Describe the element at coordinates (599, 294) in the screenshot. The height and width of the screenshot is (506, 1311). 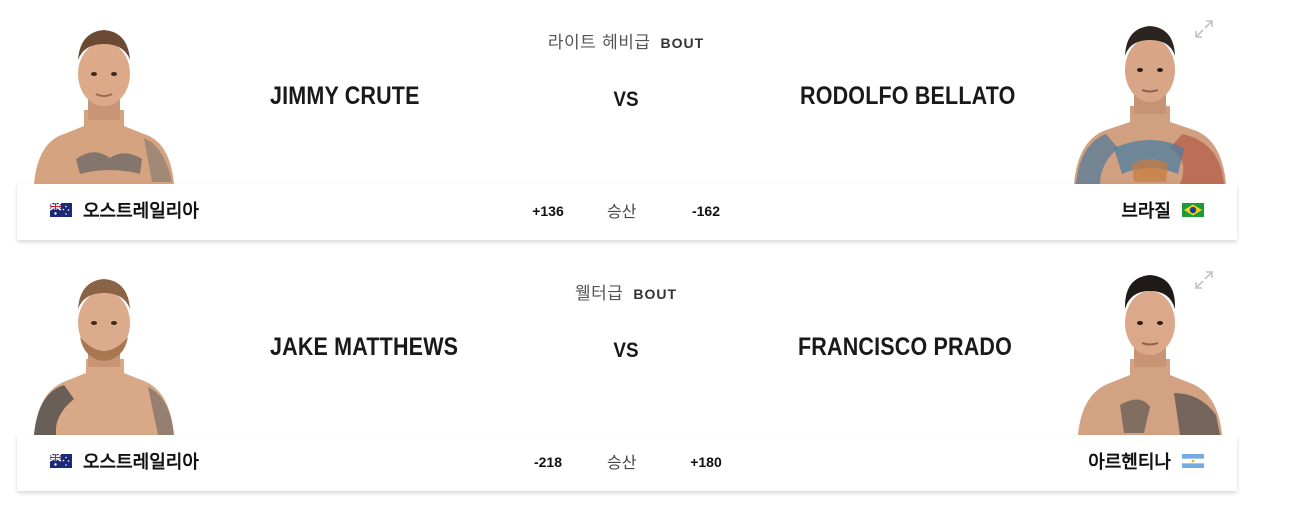
I see `weight-class-label: 웰터급` at that location.